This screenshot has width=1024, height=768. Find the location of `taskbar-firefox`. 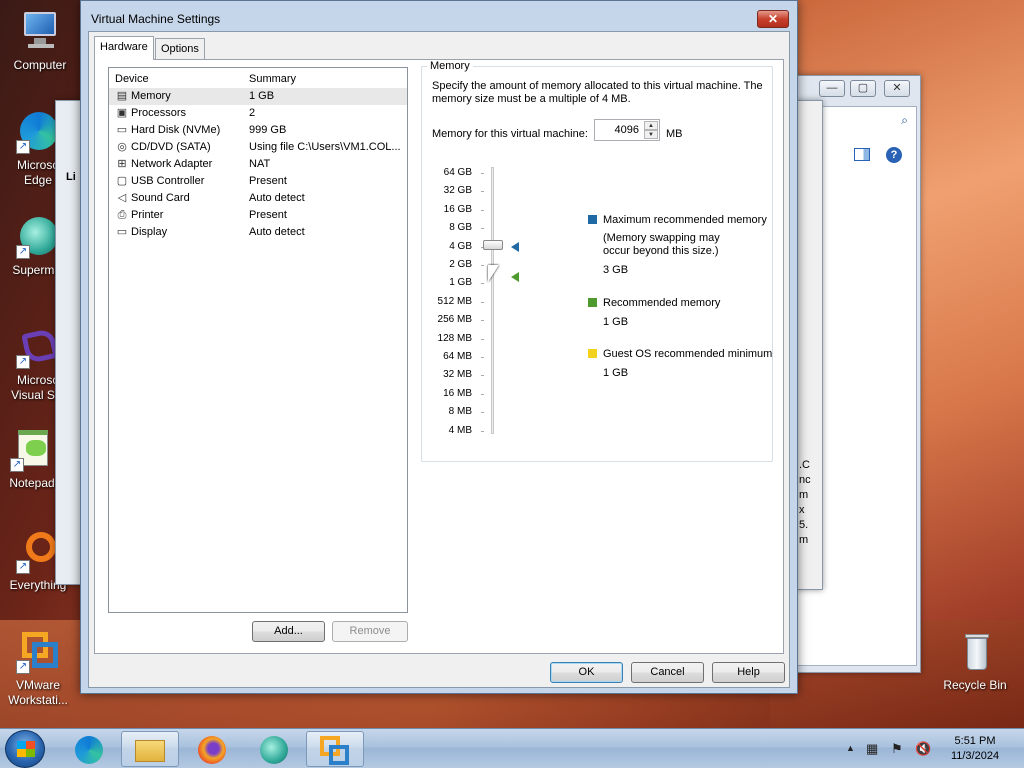

taskbar-firefox is located at coordinates (212, 749).